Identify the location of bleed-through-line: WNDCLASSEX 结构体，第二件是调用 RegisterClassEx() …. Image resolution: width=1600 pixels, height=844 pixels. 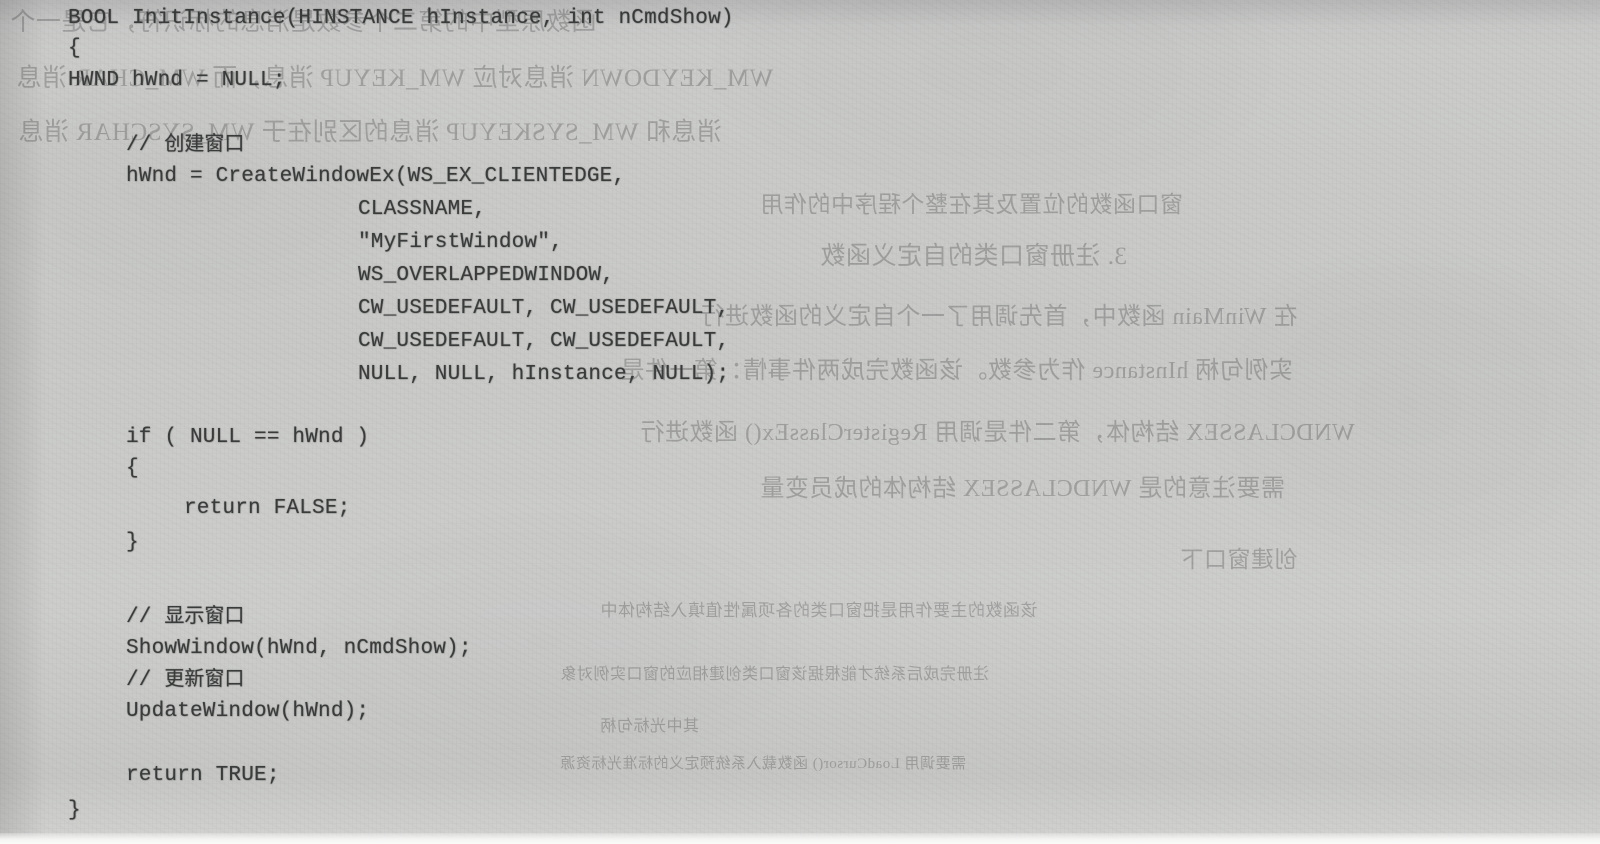
(997, 433).